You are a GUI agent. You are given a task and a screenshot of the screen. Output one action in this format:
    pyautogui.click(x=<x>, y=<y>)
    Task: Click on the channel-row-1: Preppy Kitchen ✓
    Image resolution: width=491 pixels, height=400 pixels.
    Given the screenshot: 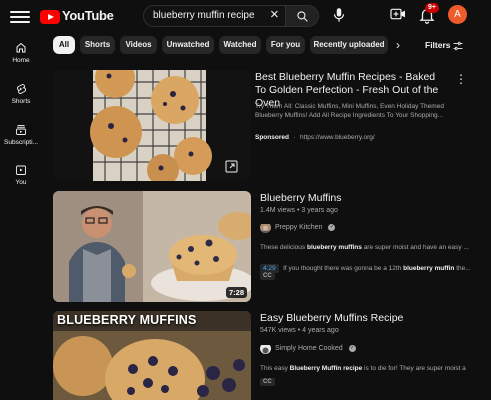 What is the action you would take?
    pyautogui.click(x=298, y=227)
    